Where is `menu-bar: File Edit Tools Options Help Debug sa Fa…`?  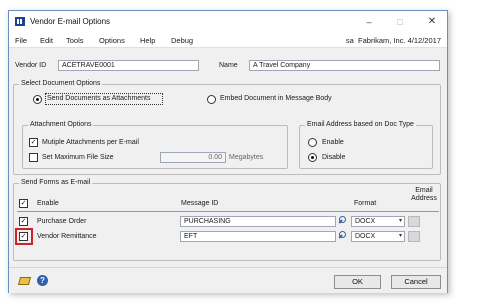
menu-bar: File Edit Tools Options Help Debug sa Fa… is located at coordinates (228, 40).